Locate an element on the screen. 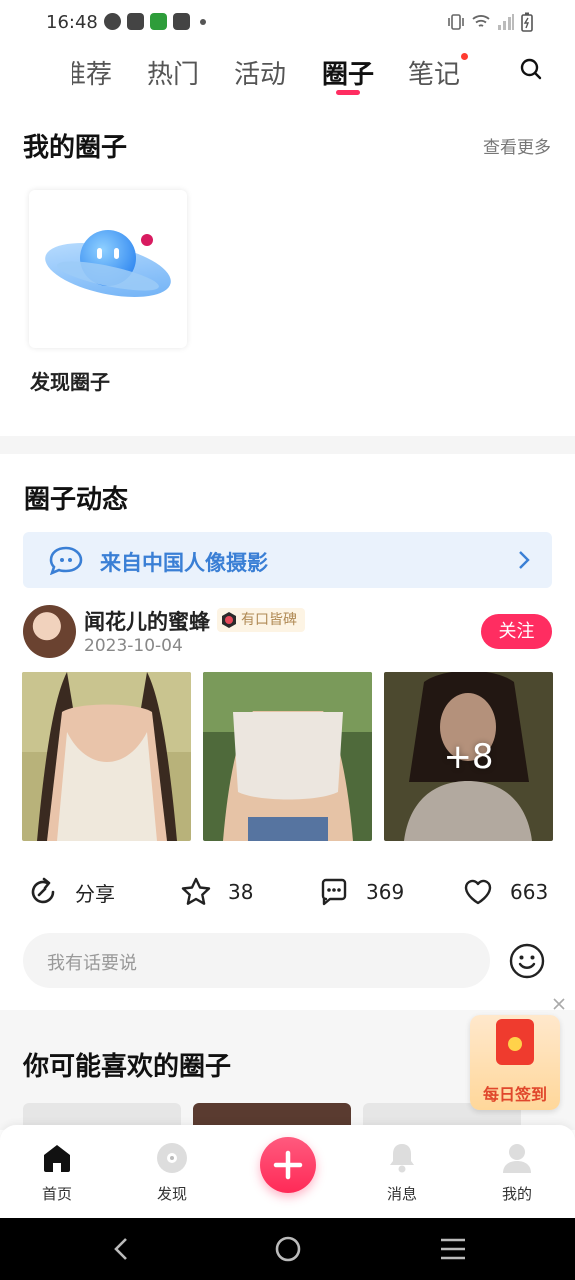 This screenshot has width=575, height=1280. reputation-badge: 有口皆碑 is located at coordinates (261, 620).